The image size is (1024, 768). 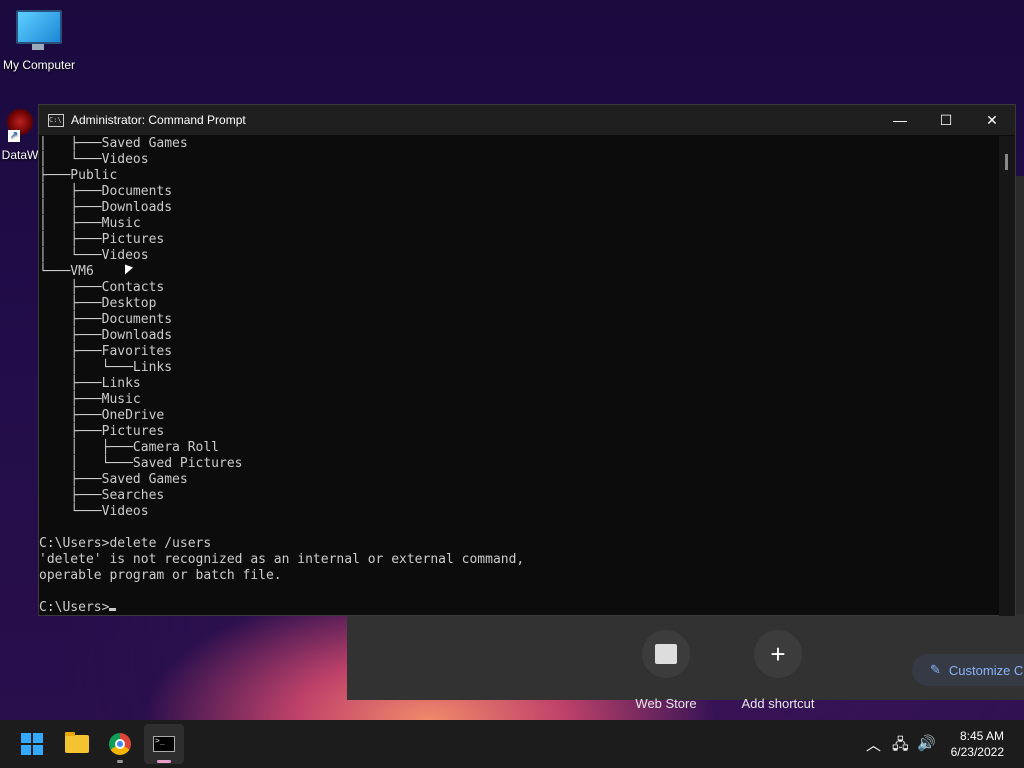 What do you see at coordinates (900, 746) in the screenshot?
I see `network-icon: 🖧` at bounding box center [900, 746].